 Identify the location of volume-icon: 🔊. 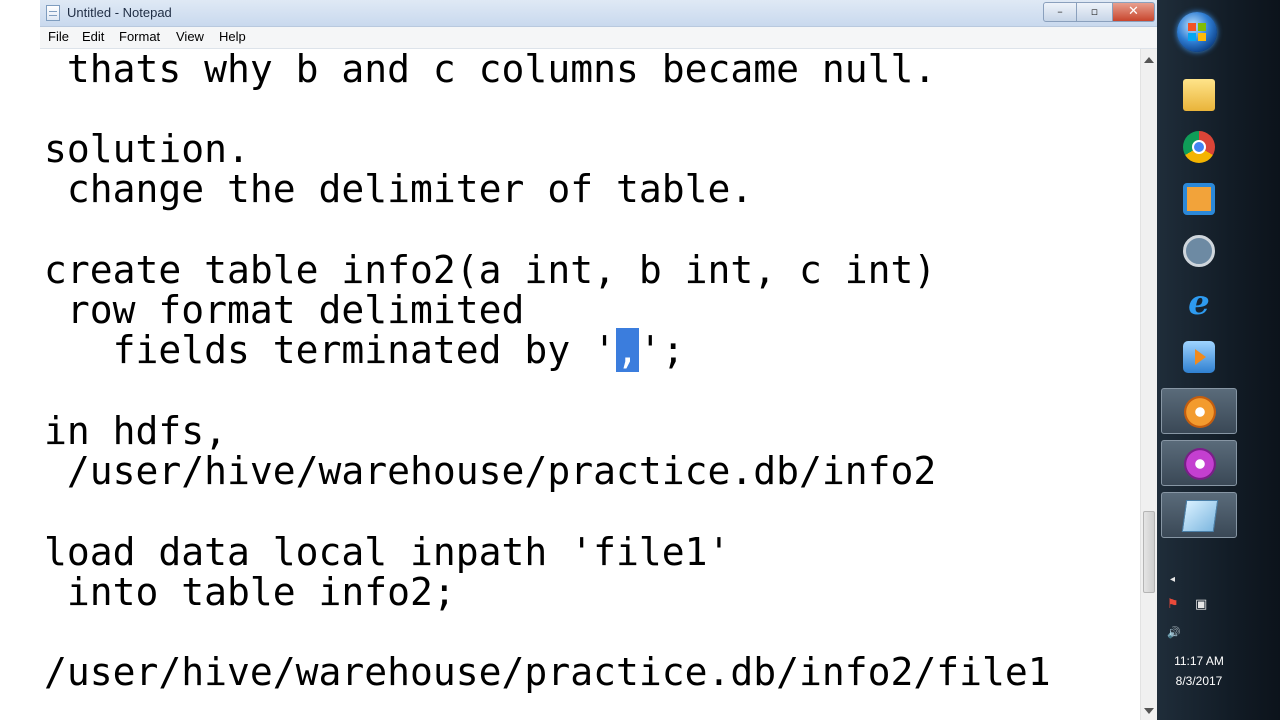
(1175, 633).